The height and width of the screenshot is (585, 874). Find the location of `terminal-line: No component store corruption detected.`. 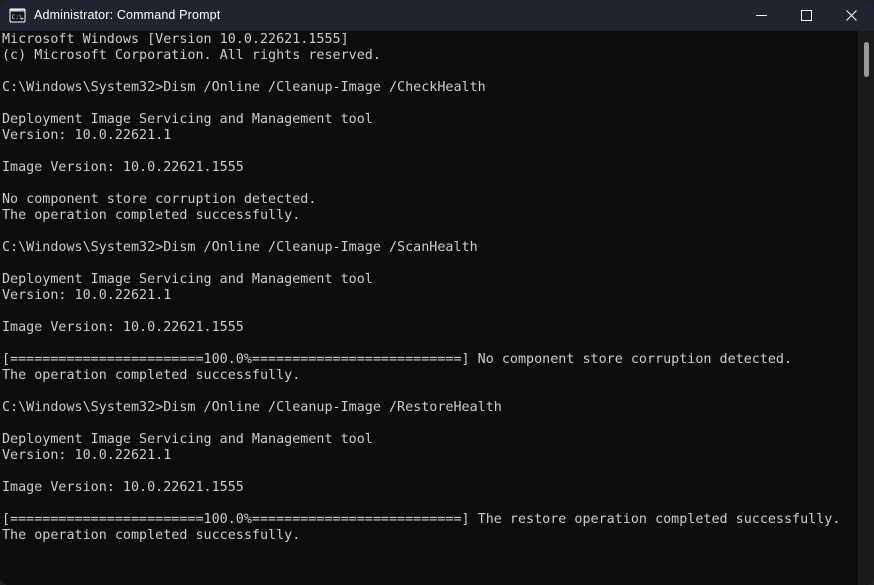

terminal-line: No component store corruption detected. is located at coordinates (159, 199).